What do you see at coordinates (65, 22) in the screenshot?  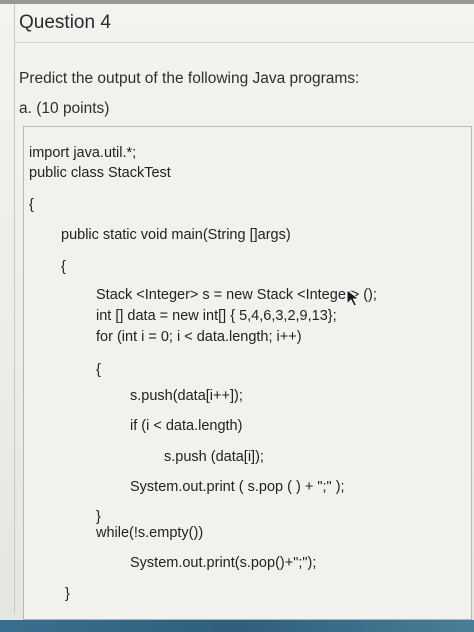 I see `question-title: Question 4` at bounding box center [65, 22].